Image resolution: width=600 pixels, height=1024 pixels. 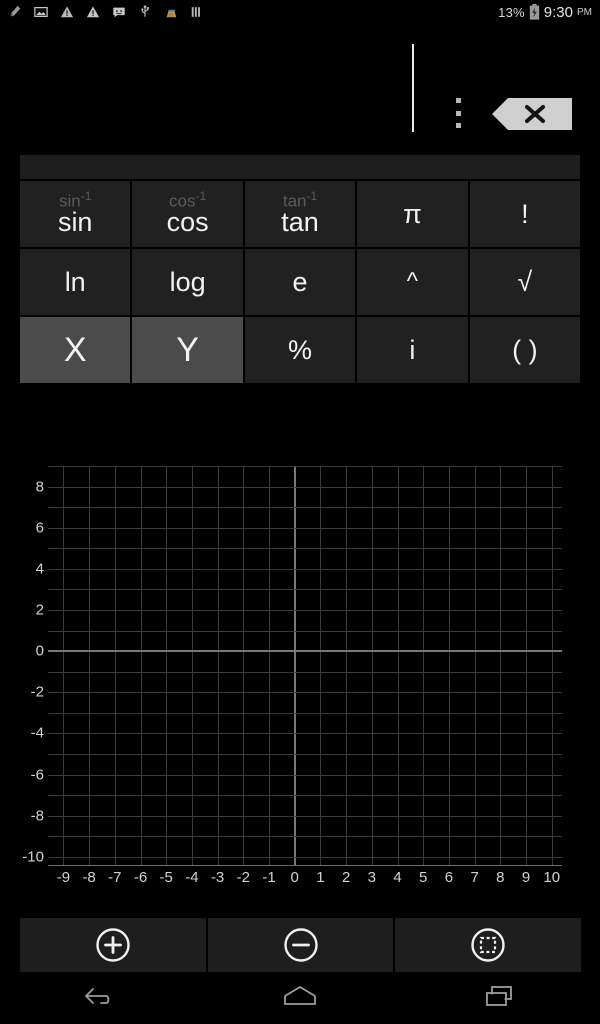 I want to click on key-label: π, so click(x=412, y=213).